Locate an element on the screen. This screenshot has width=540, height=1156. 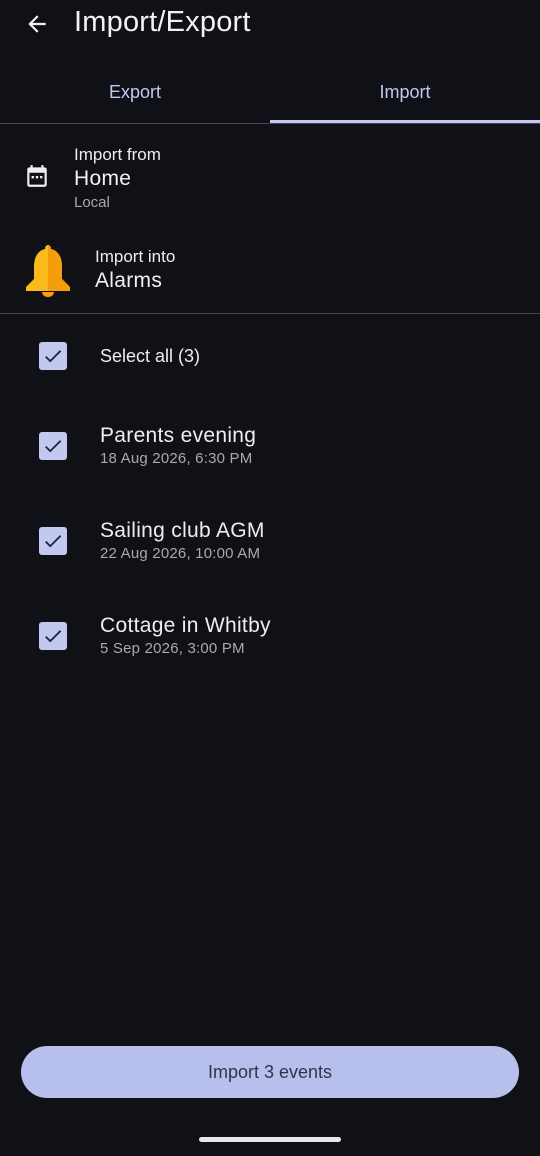
tab-bar: Export Import is located at coordinates (270, 93).